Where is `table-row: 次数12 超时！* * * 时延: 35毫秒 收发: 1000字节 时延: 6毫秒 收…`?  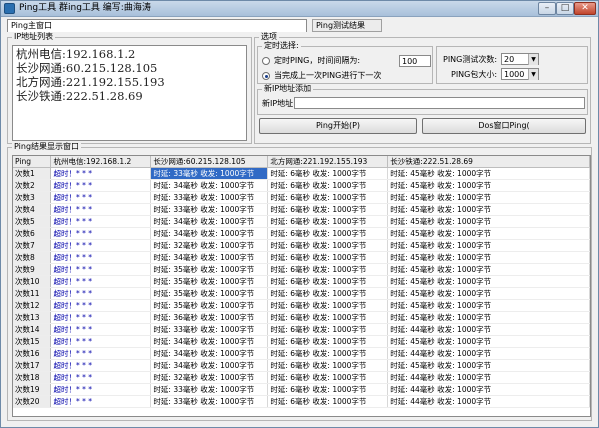
table-row: 次数12 超时！* * * 时延: 35毫秒 收发: 1000字节 时延: 6毫秒 收… is located at coordinates (301, 306).